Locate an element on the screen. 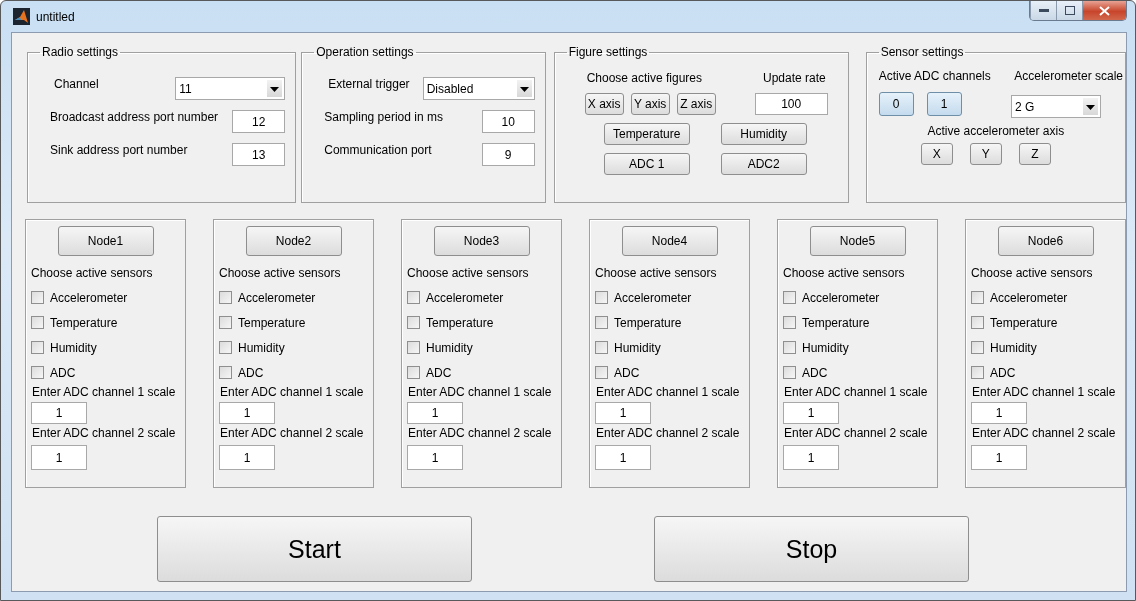 This screenshot has width=1136, height=601. toggle-button: 1 is located at coordinates (944, 103).